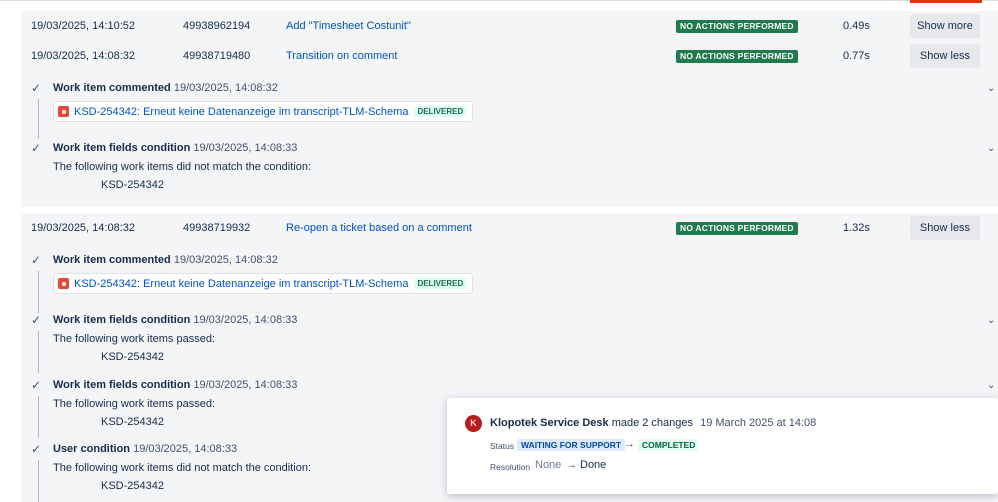 The height and width of the screenshot is (502, 998). I want to click on rule-link: Transition on comment, so click(341, 56).